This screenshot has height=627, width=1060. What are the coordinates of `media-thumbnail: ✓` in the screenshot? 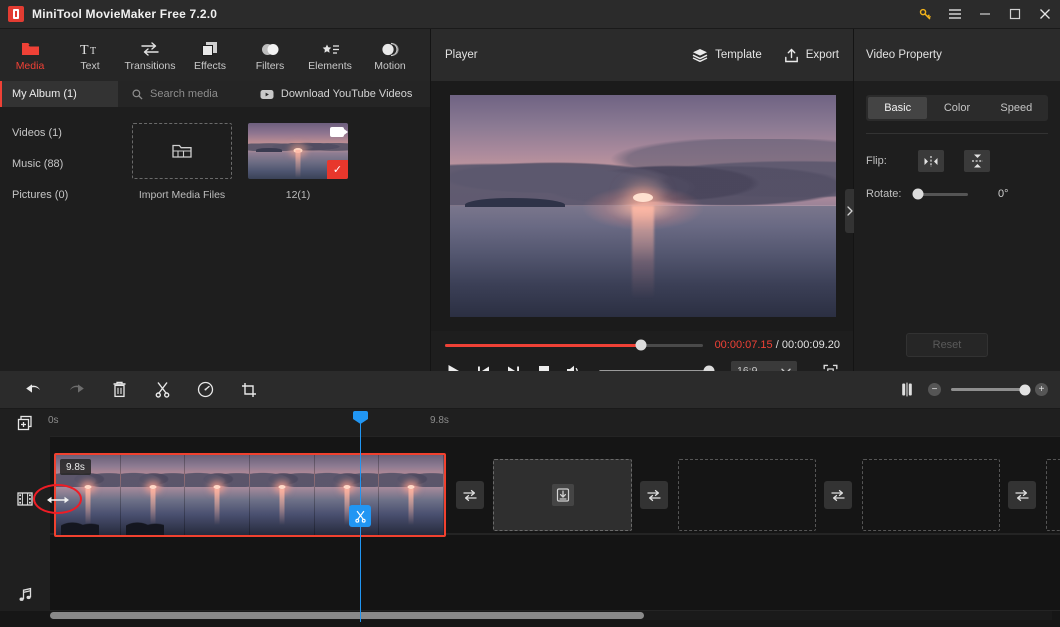 It's located at (298, 151).